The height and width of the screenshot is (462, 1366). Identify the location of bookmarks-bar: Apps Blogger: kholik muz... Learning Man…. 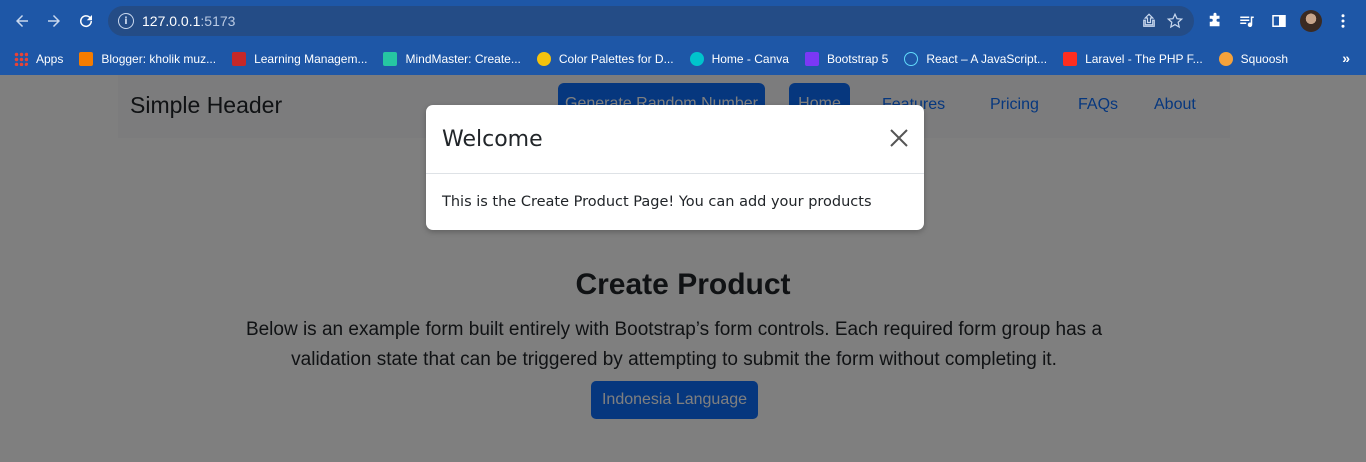
(683, 58).